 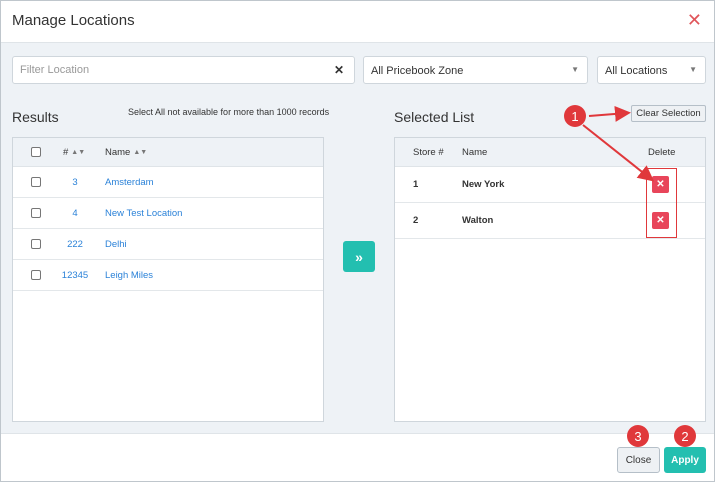 I want to click on clear-filter-icon: ✕, so click(x=339, y=70).